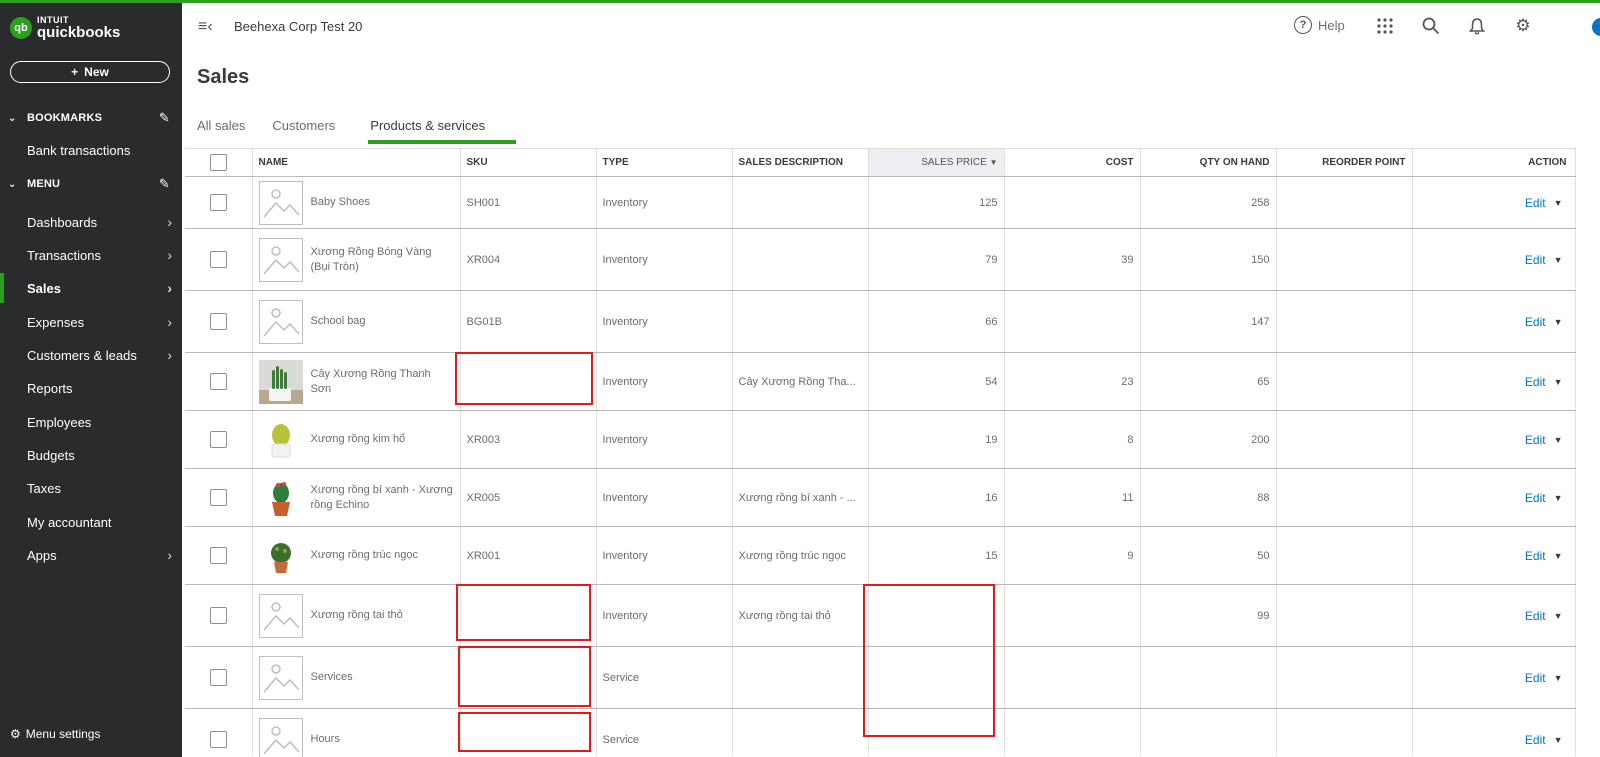 The image size is (1600, 757). Describe the element at coordinates (91, 422) in the screenshot. I see `sidebar-item-employees: Employees` at that location.